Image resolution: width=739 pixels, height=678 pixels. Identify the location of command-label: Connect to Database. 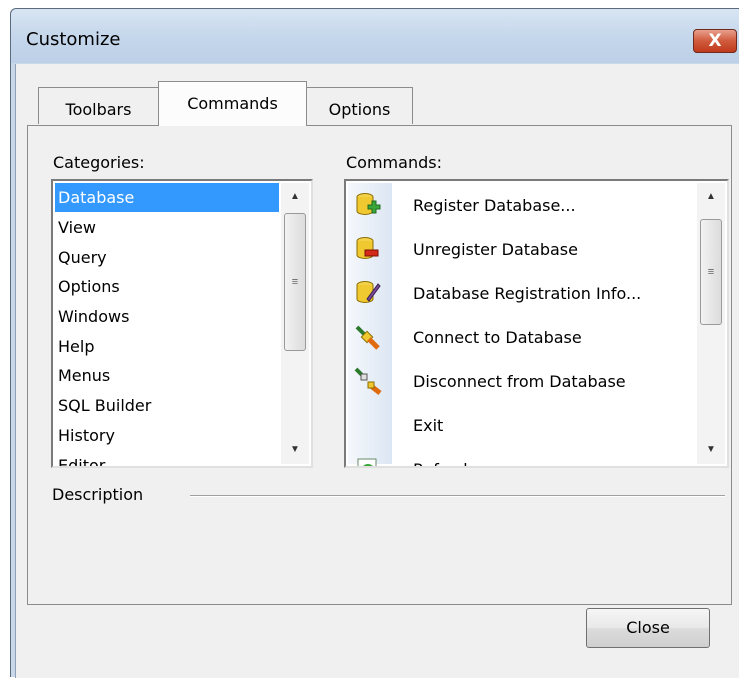
(497, 337).